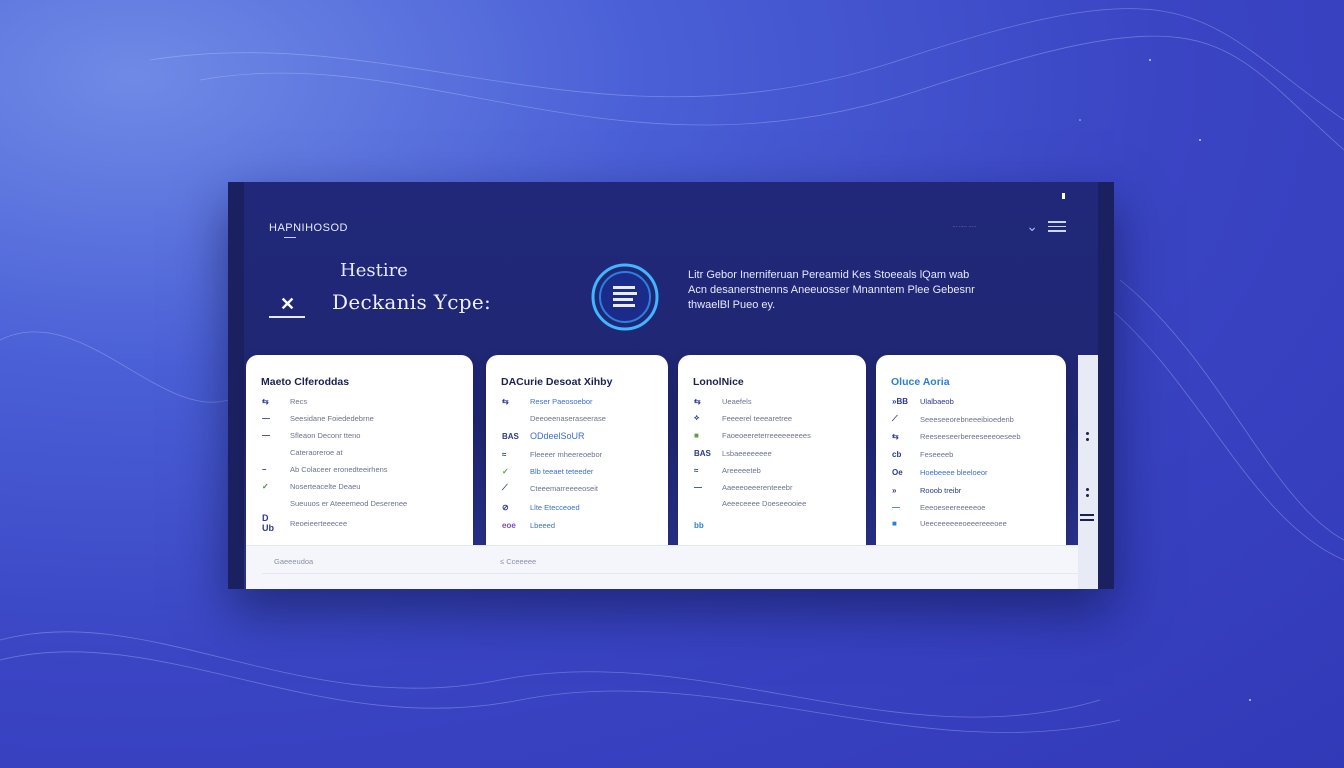 Image resolution: width=1344 pixels, height=768 pixels. Describe the element at coordinates (708, 525) in the screenshot. I see `list-item: bb` at that location.